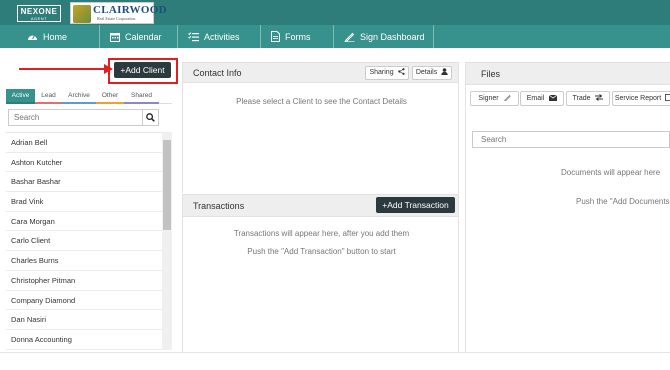 Image resolution: width=670 pixels, height=370 pixels. Describe the element at coordinates (79, 96) in the screenshot. I see `tab-archive: Archive` at that location.